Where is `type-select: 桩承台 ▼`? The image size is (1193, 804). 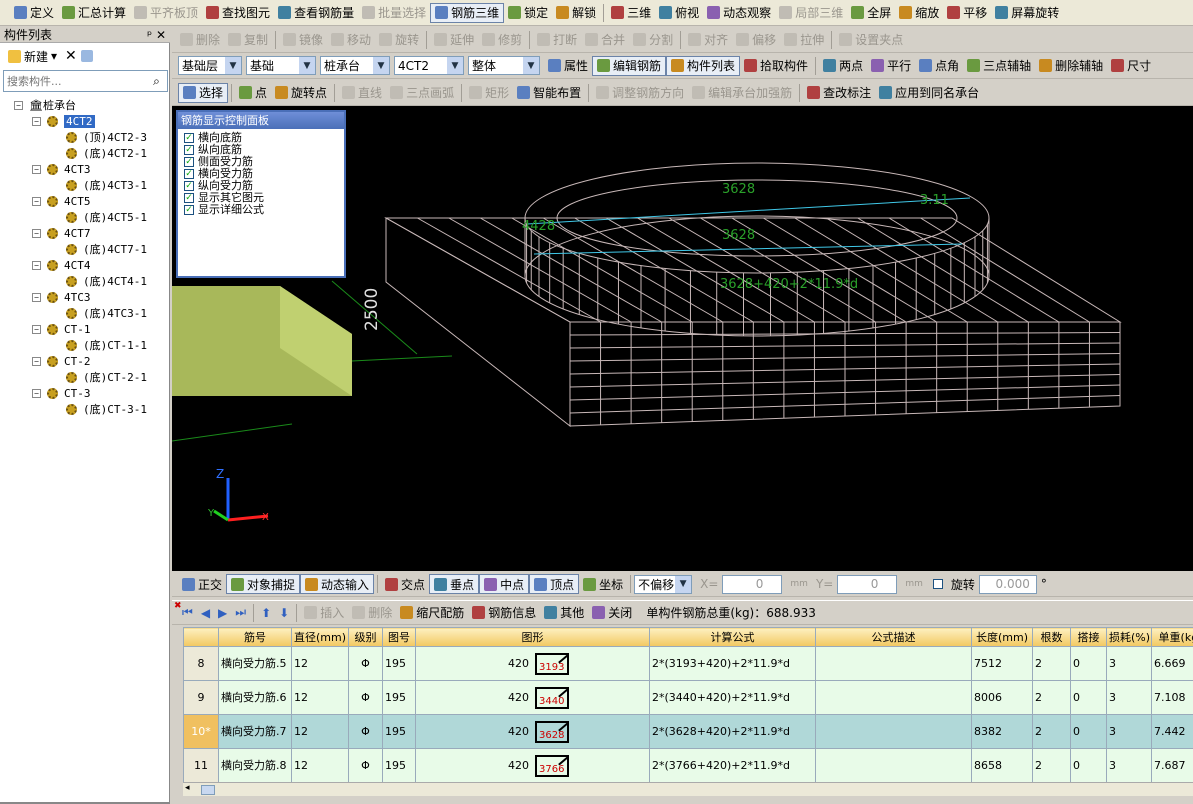 type-select: 桩承台 ▼ is located at coordinates (355, 65).